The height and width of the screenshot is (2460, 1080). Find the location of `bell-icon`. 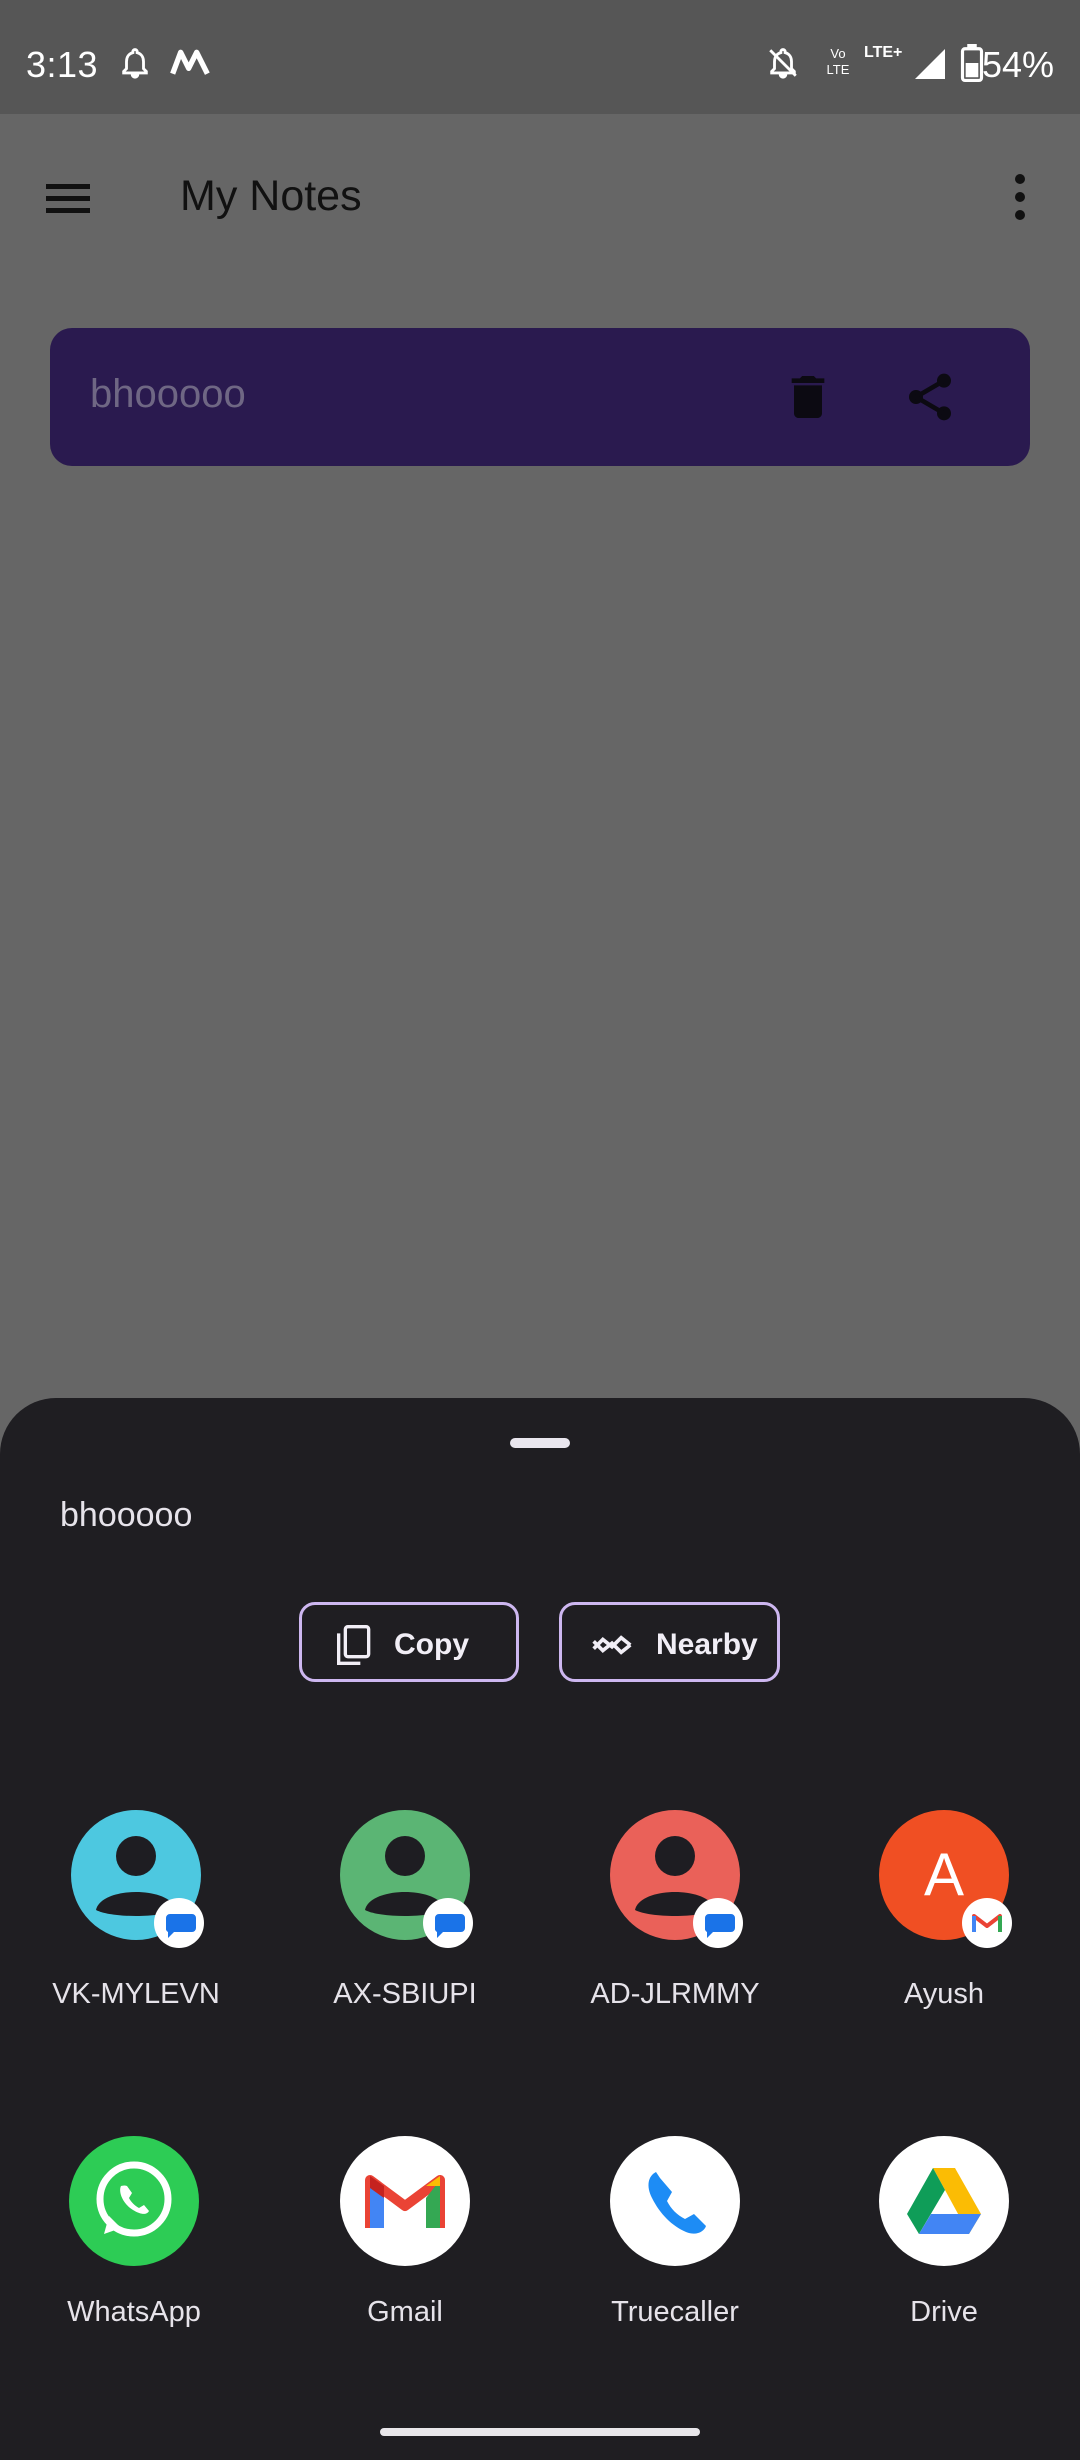

bell-icon is located at coordinates (135, 63).